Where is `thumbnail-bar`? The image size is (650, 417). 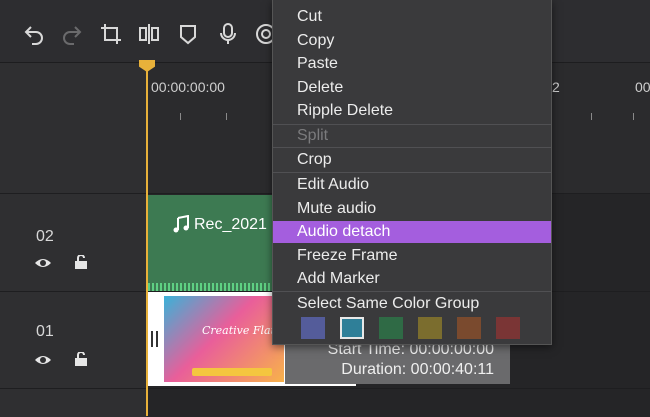
thumbnail-bar is located at coordinates (232, 372).